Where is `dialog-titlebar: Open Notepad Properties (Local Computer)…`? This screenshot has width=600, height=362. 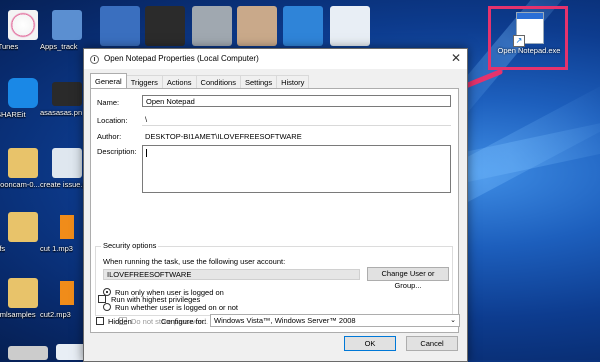 dialog-titlebar: Open Notepad Properties (Local Computer)… is located at coordinates (275, 59).